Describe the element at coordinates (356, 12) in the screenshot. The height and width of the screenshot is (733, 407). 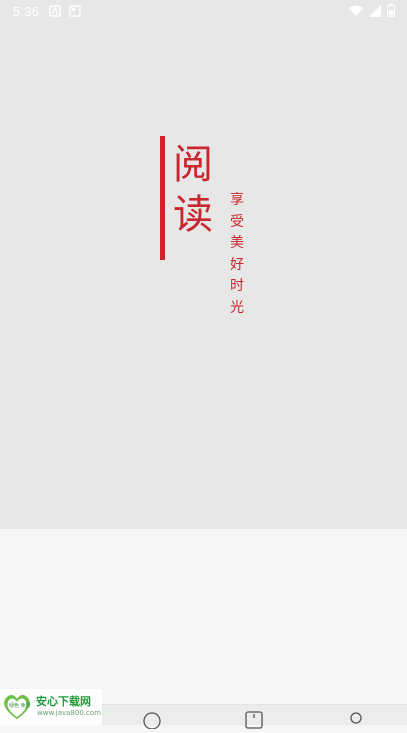
I see `wifi-icon` at that location.